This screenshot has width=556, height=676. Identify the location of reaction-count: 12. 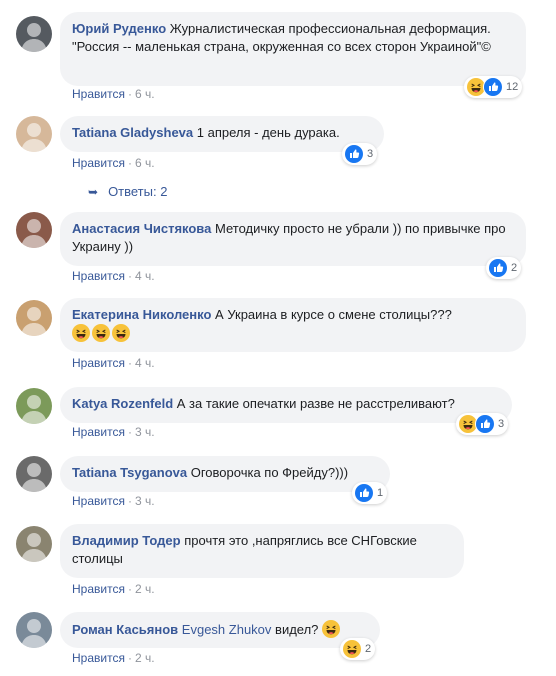
(512, 87).